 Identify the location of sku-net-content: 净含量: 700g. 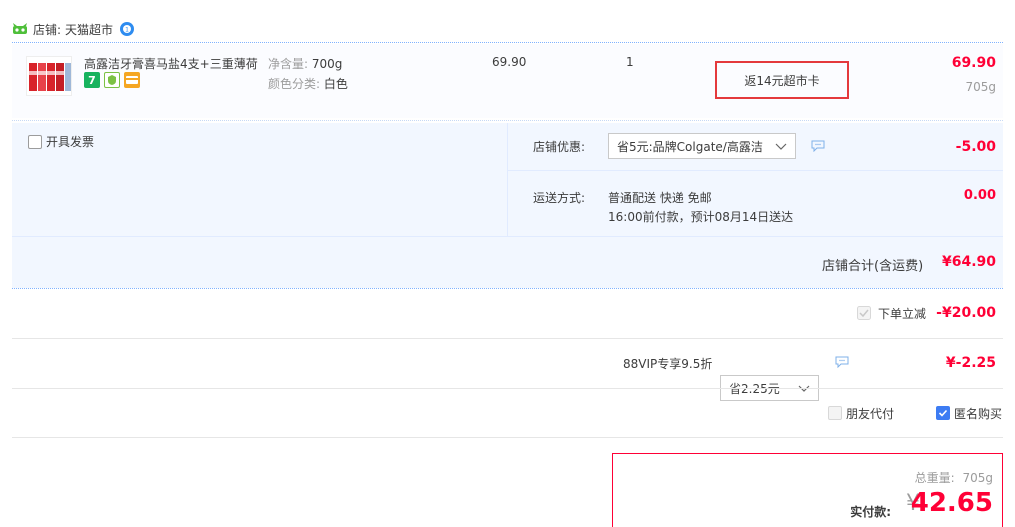
(305, 64).